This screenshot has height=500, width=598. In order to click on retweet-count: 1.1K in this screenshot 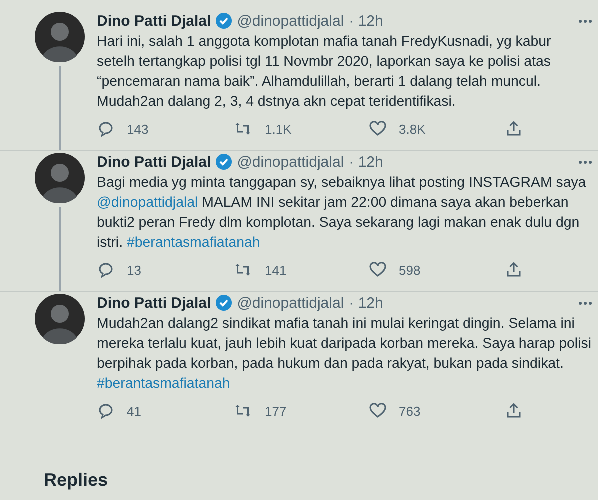, I will do `click(278, 129)`.